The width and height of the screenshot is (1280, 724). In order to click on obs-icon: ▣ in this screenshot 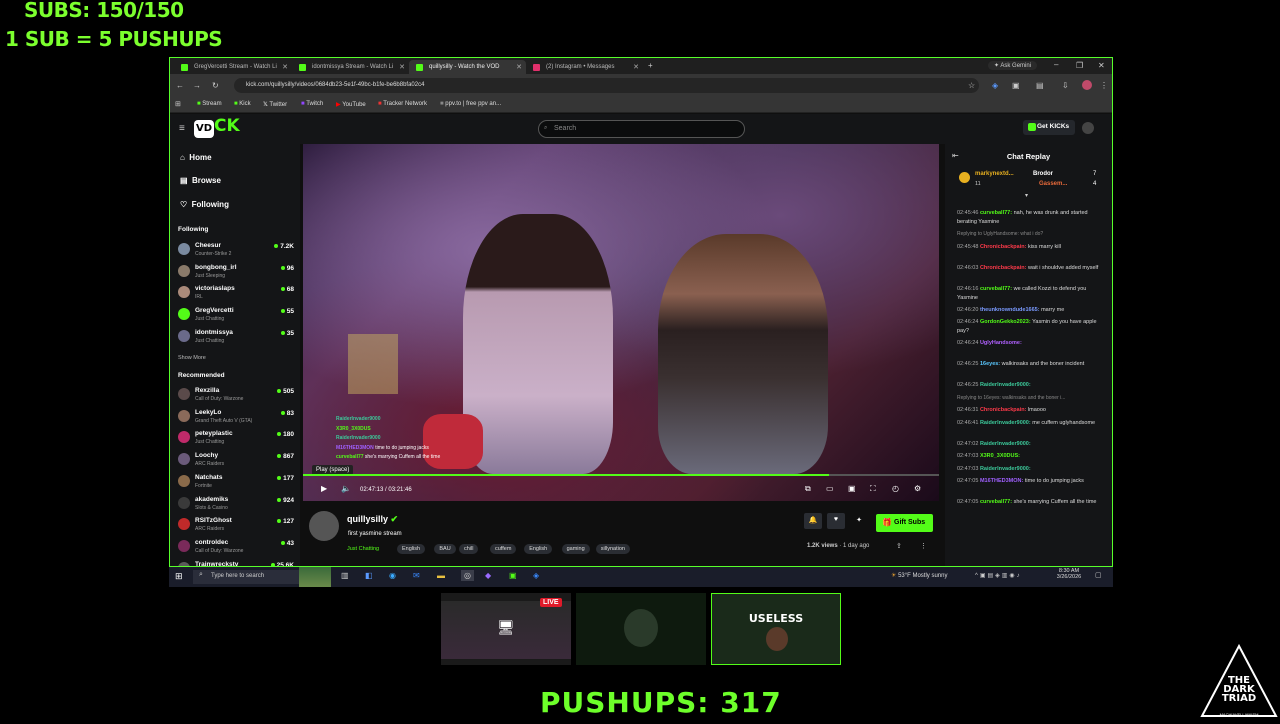, I will do `click(513, 575)`.